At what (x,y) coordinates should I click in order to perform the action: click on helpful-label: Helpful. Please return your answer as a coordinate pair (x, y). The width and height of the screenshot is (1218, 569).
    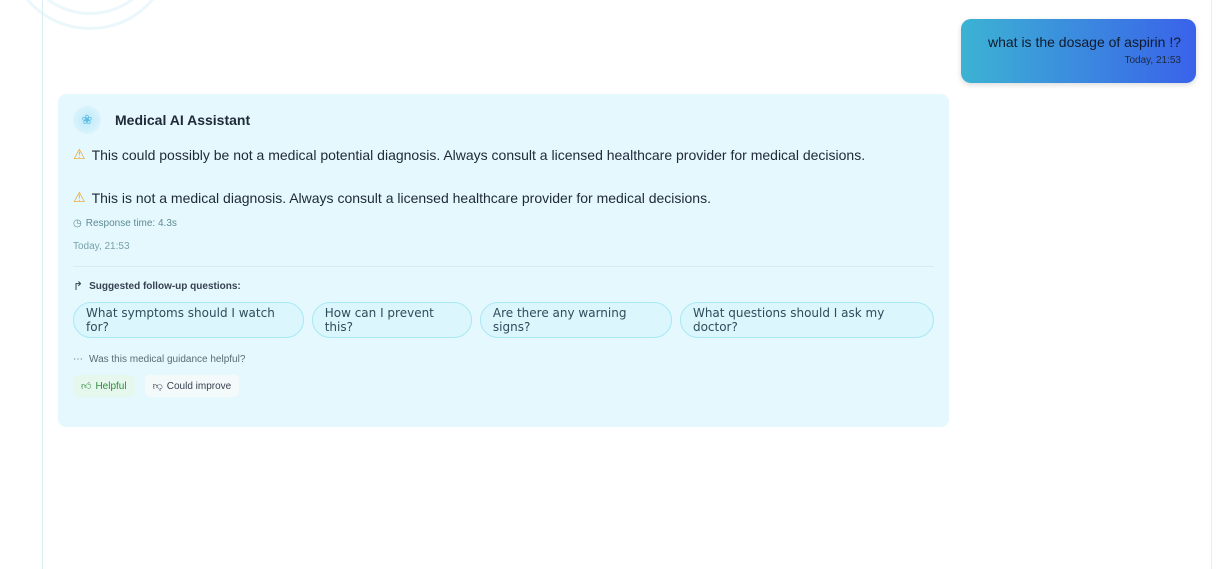
    Looking at the image, I should click on (111, 386).